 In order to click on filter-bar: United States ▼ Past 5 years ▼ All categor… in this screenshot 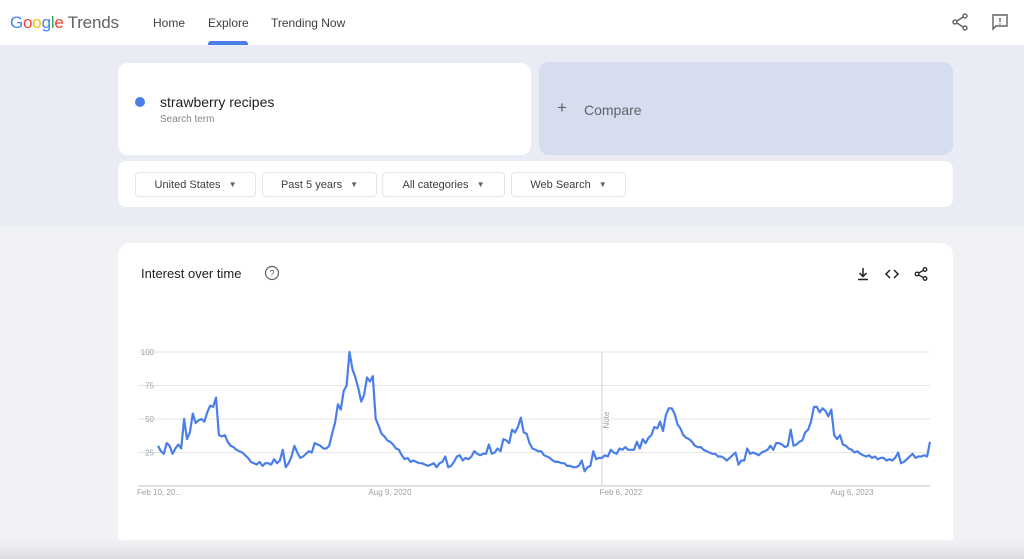, I will do `click(535, 184)`.